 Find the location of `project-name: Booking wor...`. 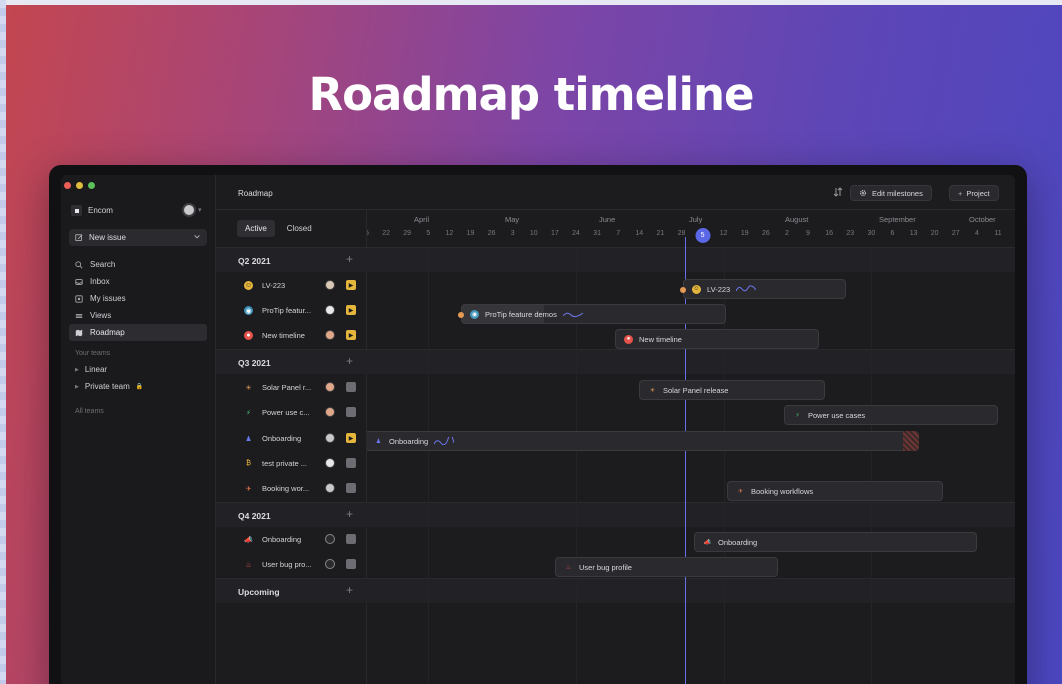

project-name: Booking wor... is located at coordinates (286, 488).